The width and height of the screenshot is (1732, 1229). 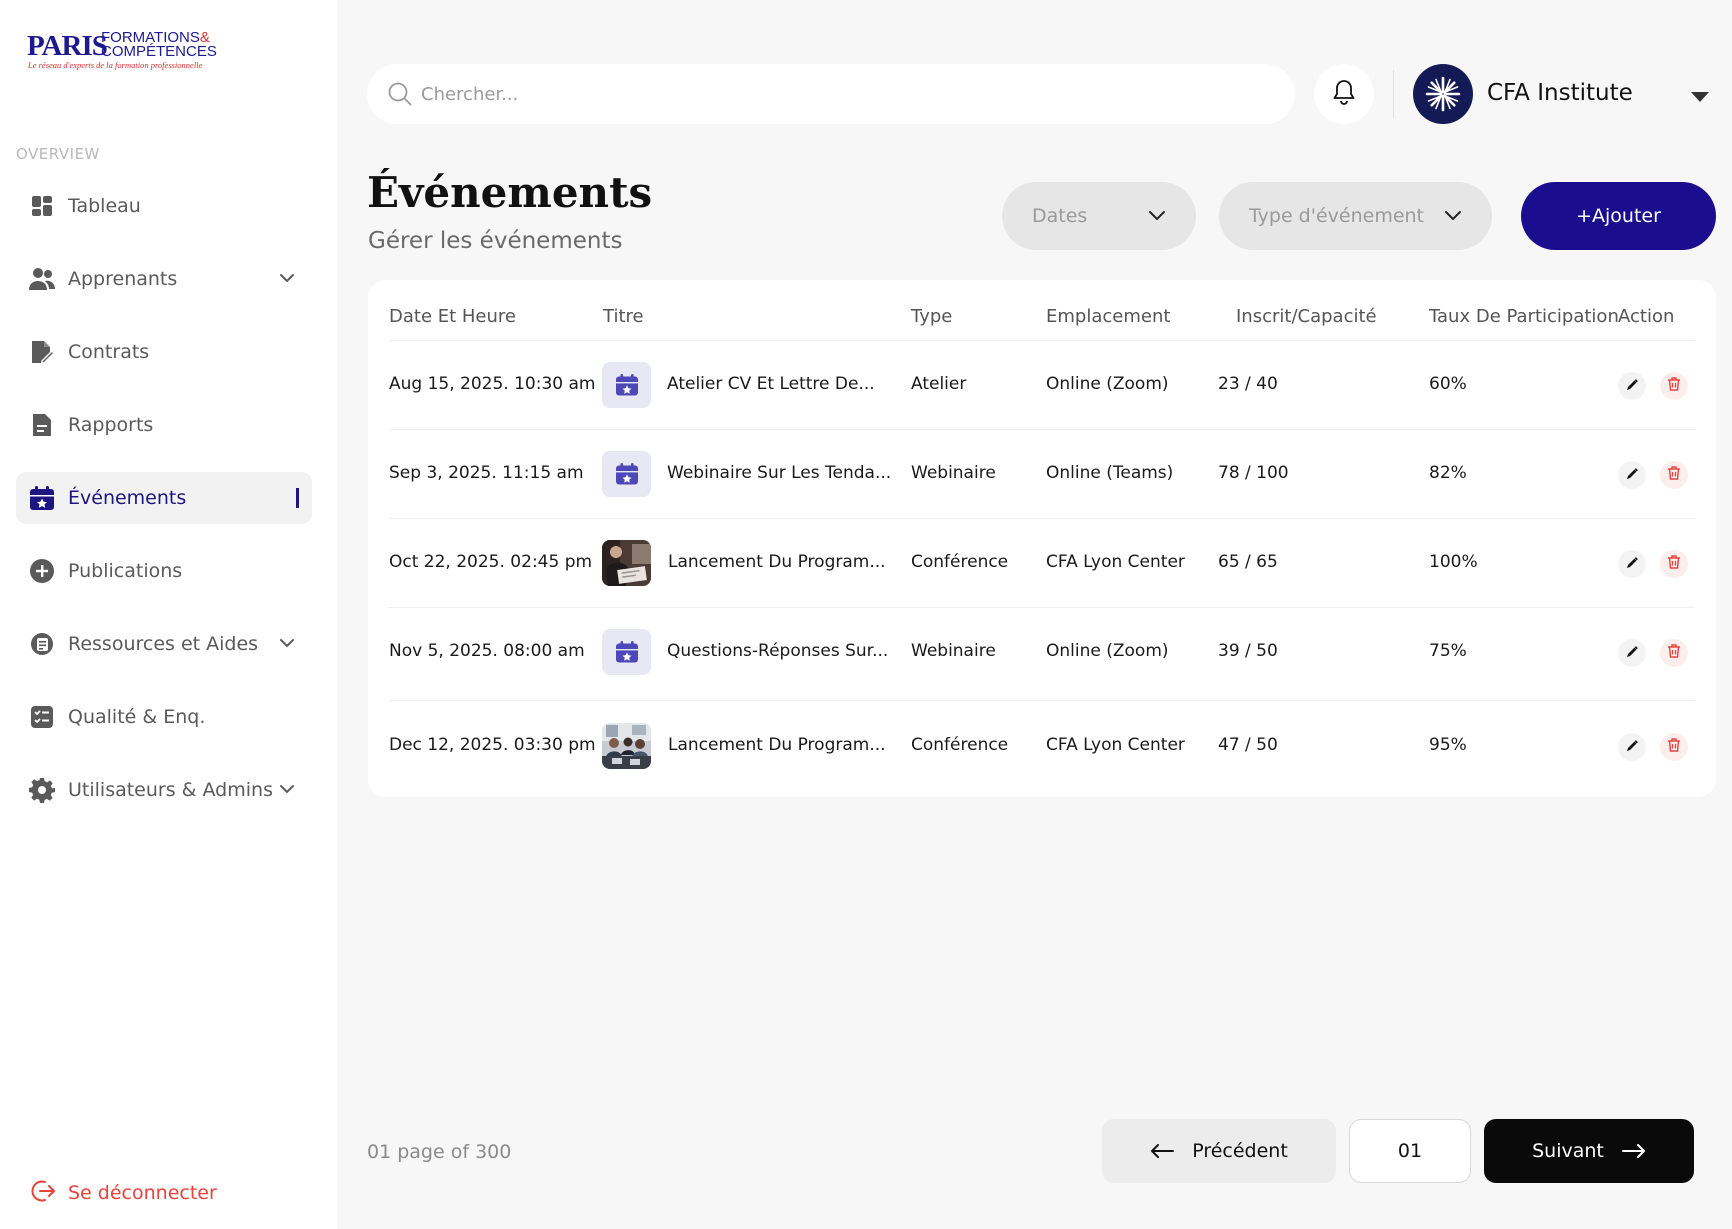 I want to click on column-header-action: Action, so click(x=1646, y=316).